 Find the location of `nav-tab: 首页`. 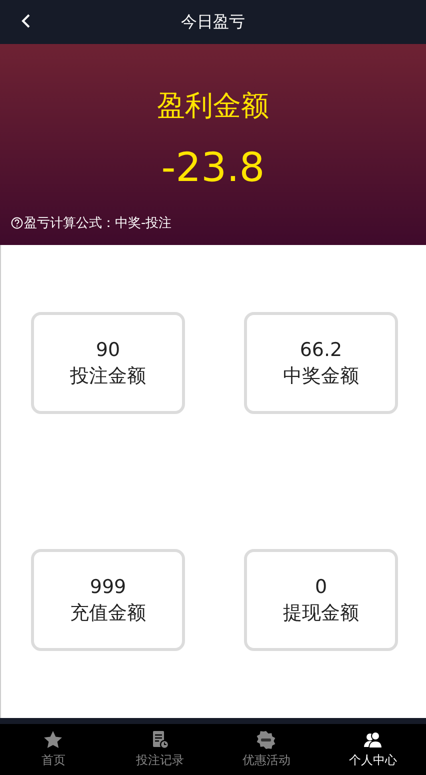

nav-tab: 首页 is located at coordinates (53, 749).